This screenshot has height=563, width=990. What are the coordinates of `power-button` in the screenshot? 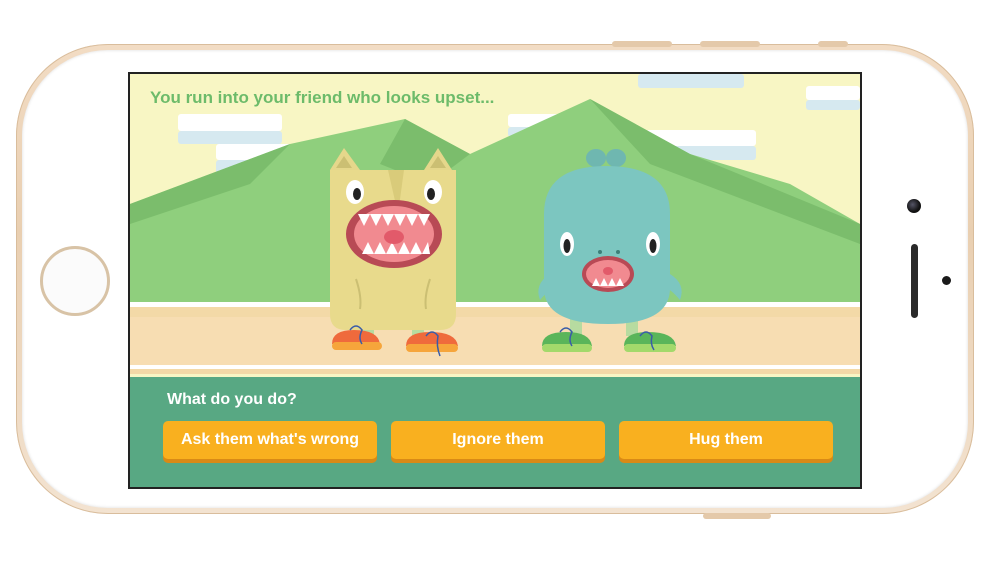 It's located at (737, 516).